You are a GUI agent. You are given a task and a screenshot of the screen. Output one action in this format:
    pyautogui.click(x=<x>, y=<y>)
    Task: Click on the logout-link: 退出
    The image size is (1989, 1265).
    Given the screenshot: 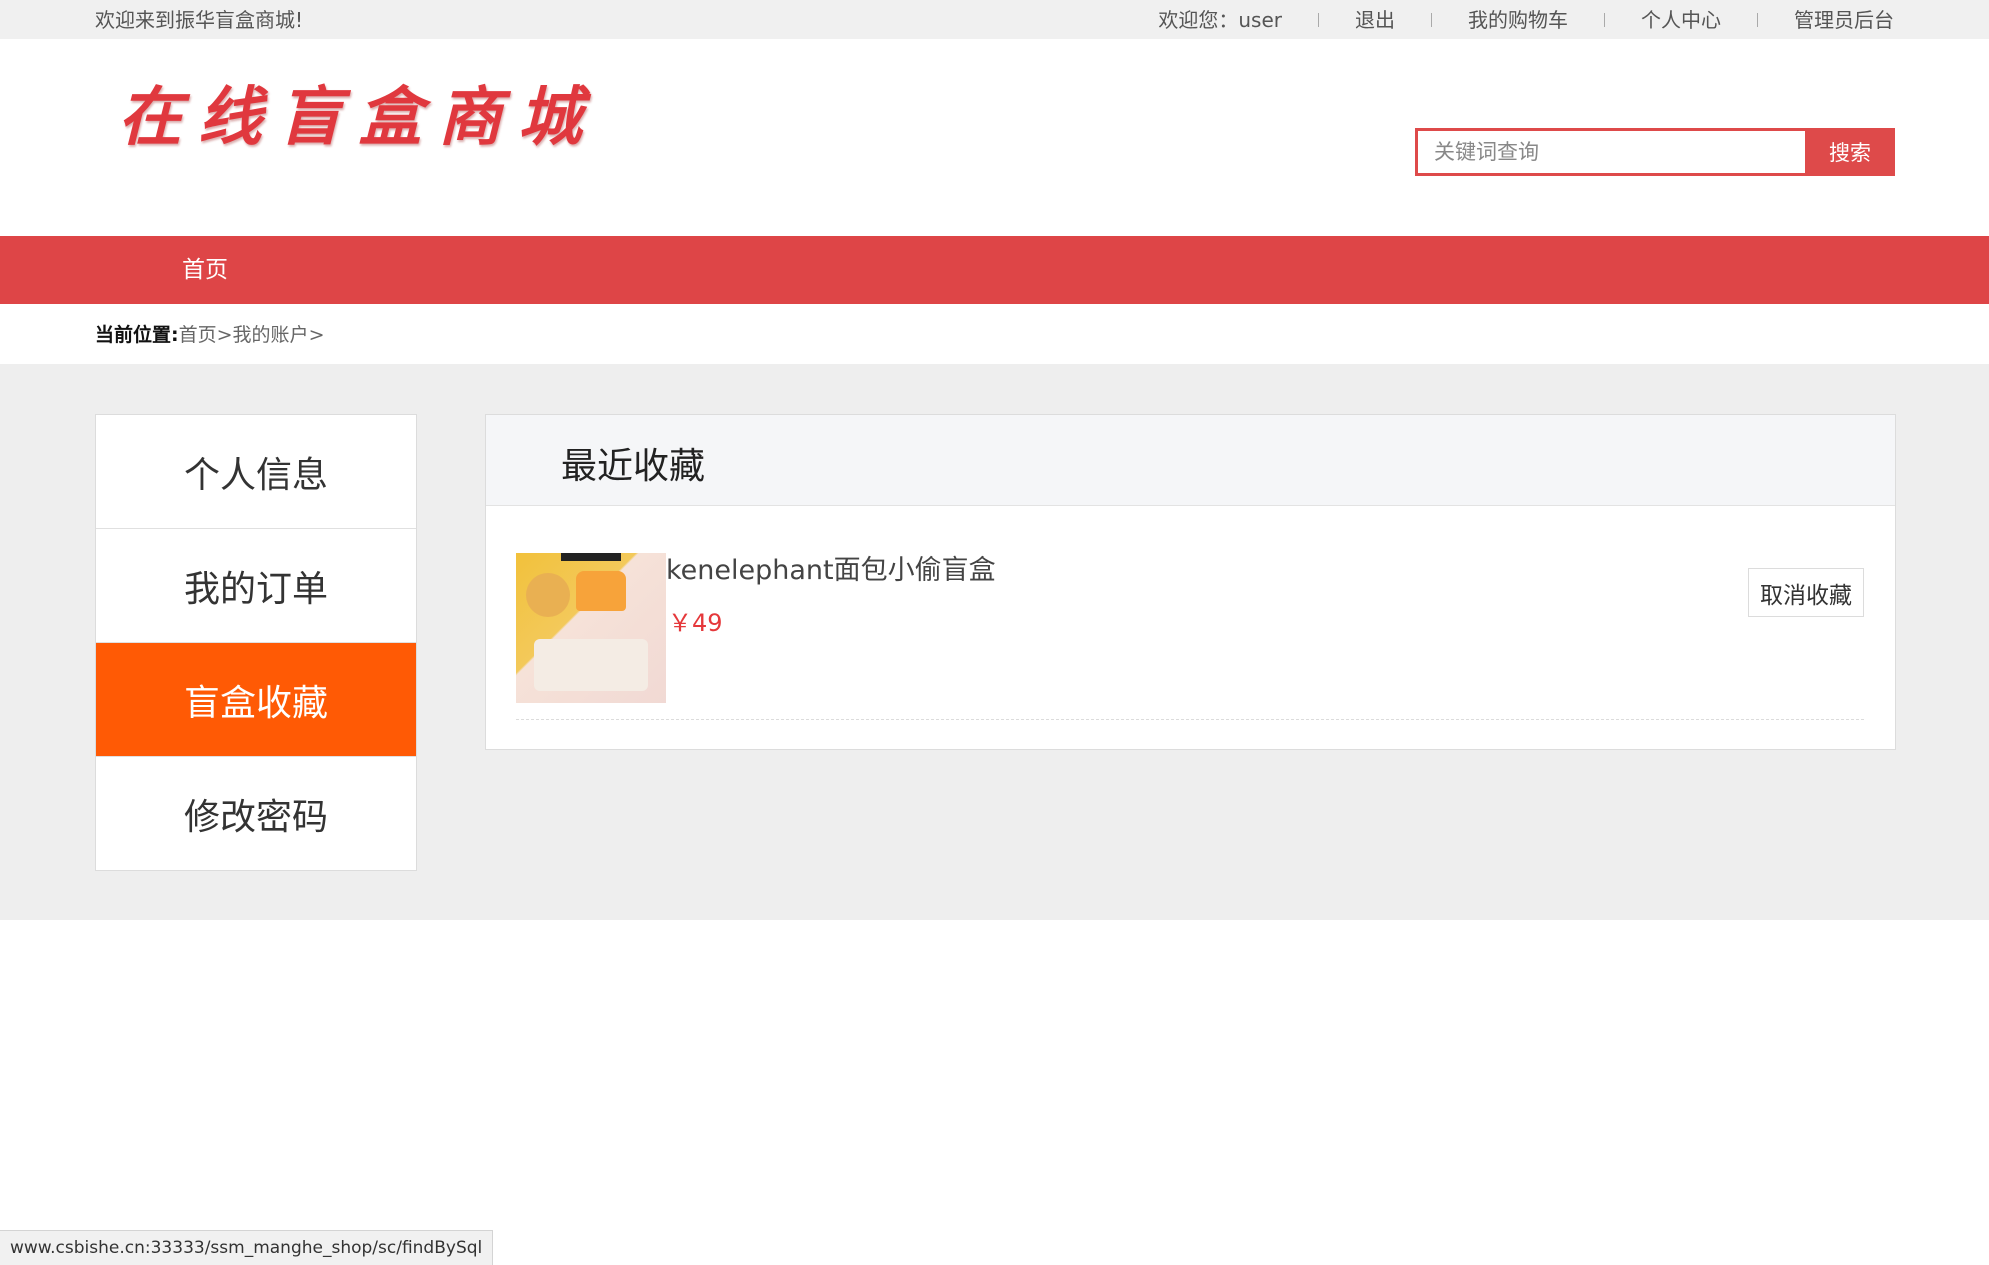 What is the action you would take?
    pyautogui.click(x=1375, y=20)
    